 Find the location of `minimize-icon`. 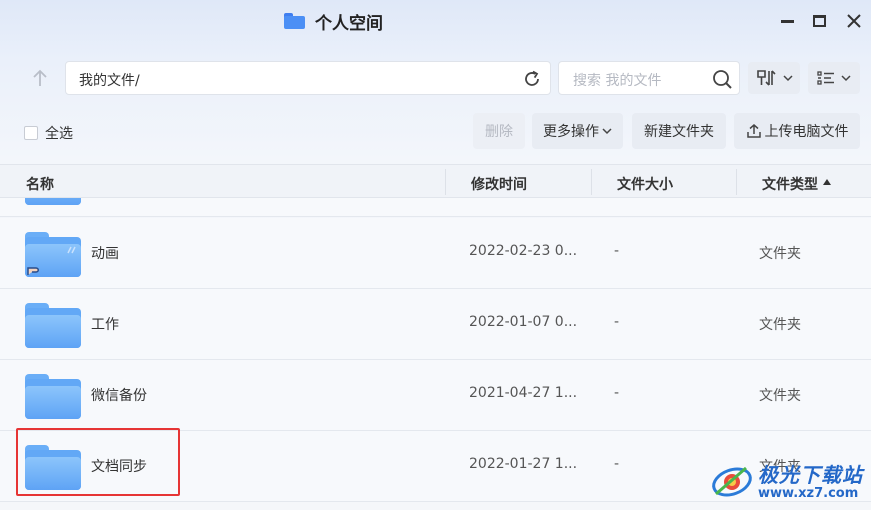

minimize-icon is located at coordinates (787, 21).